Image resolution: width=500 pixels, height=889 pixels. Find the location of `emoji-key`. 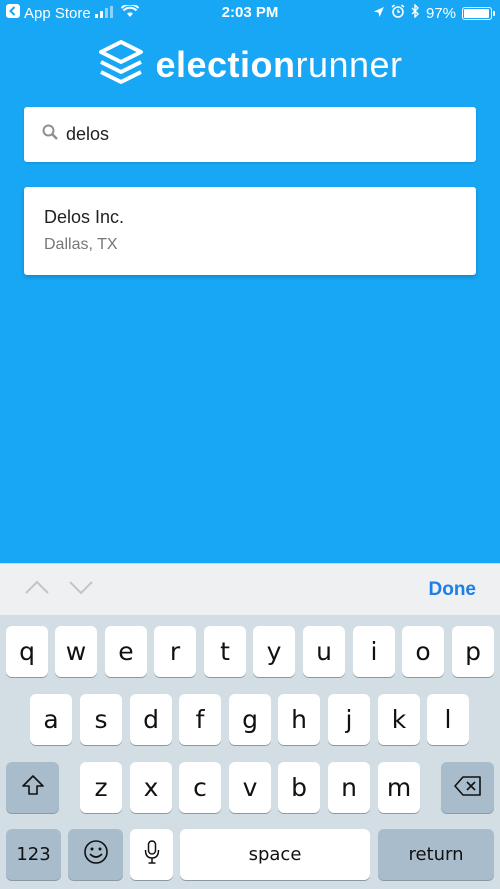

emoji-key is located at coordinates (95, 854).